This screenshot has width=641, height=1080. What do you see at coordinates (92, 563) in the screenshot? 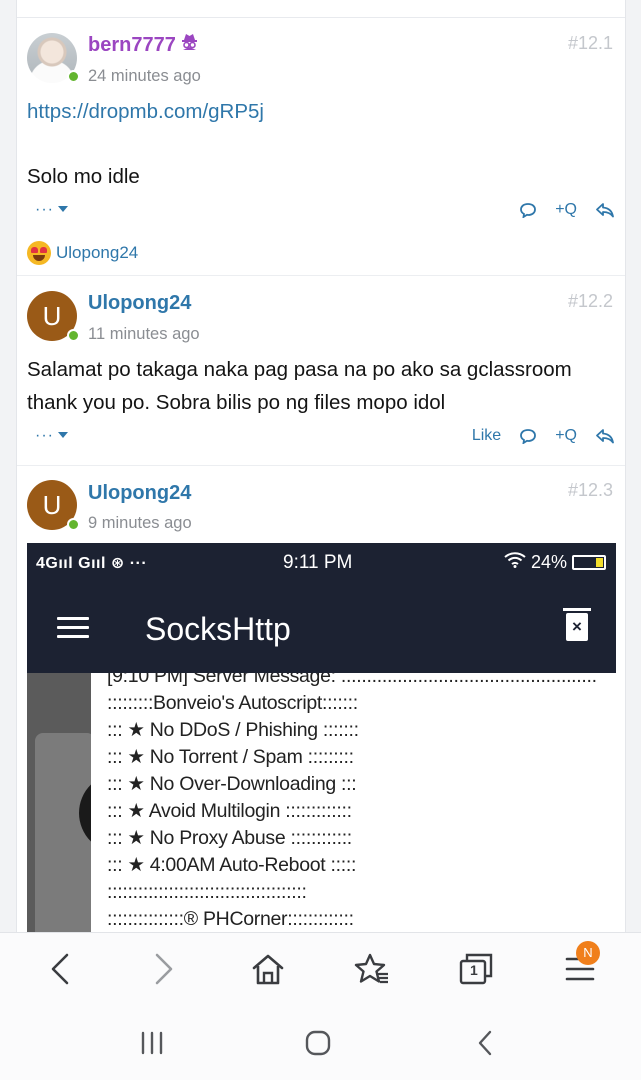
I see `embedded-signal-status: 4Gııl Gııl ⊛ ···` at bounding box center [92, 563].